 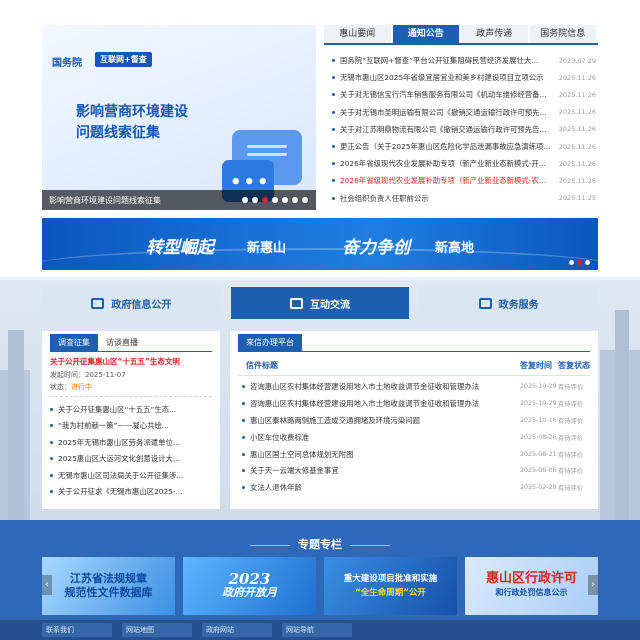 I want to click on footer-link: 联系我们, so click(x=77, y=630).